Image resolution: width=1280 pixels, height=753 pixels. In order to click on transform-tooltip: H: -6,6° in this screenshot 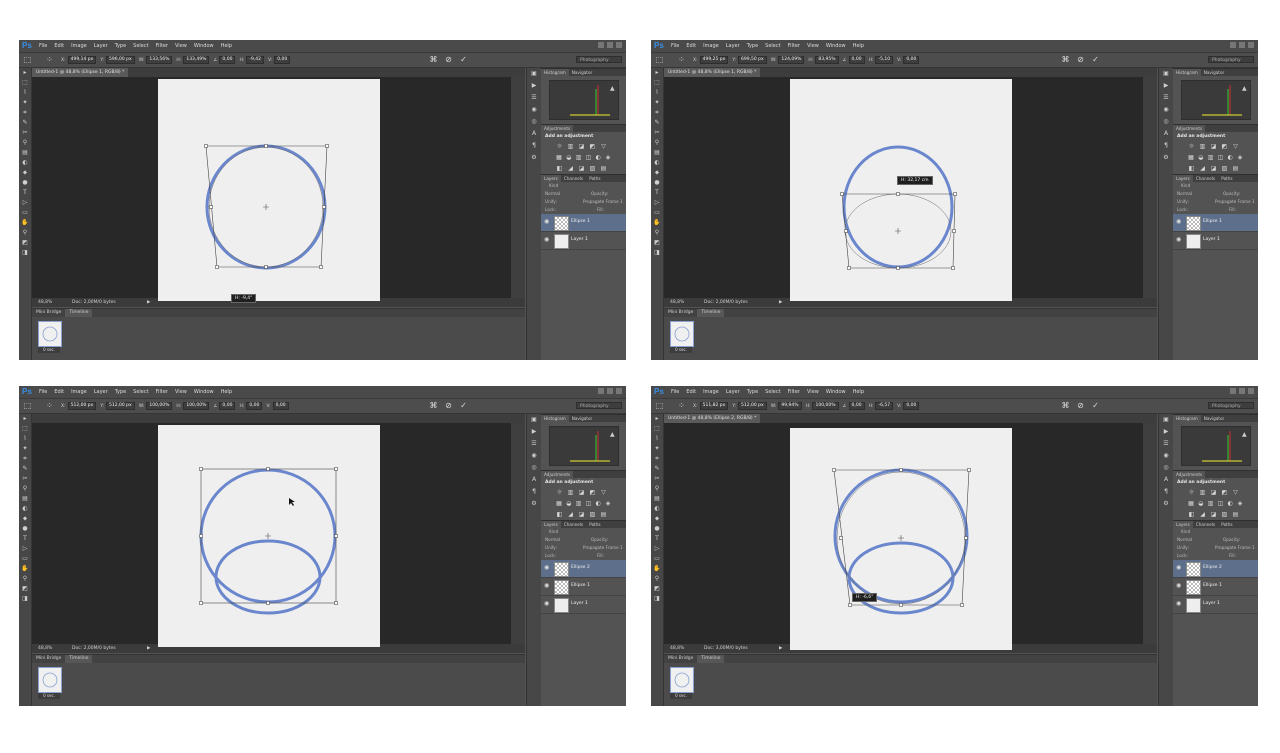, I will do `click(865, 597)`.